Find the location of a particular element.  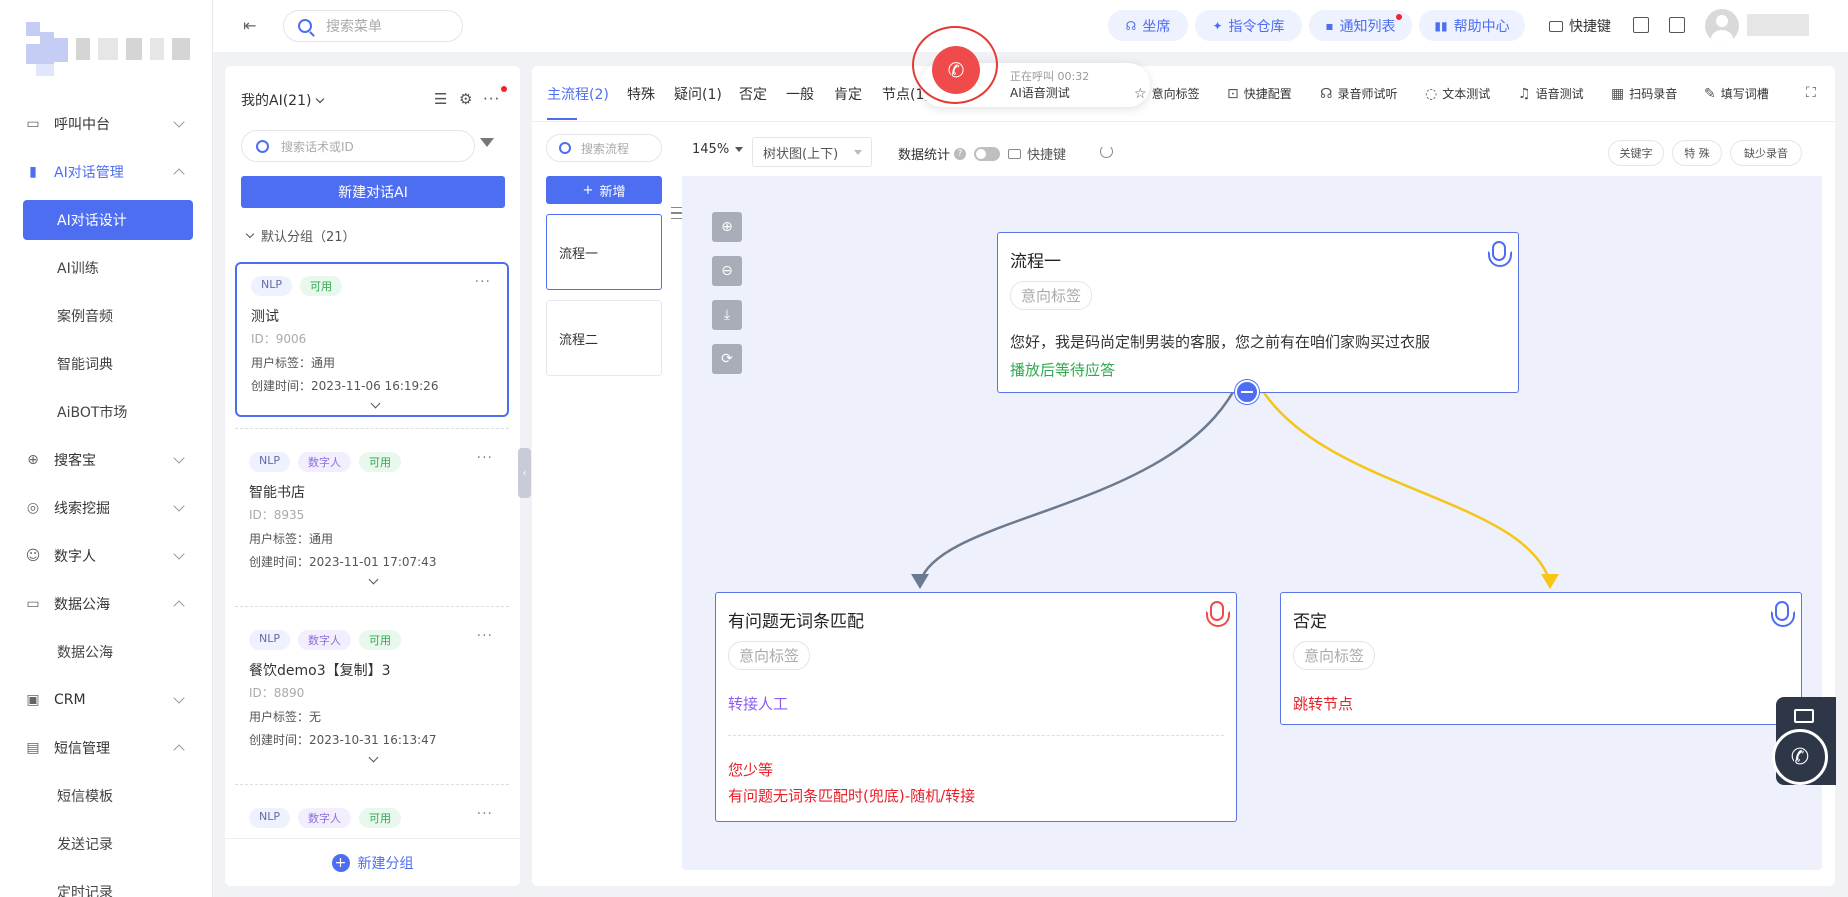

special-button: 特 殊 is located at coordinates (1697, 153).